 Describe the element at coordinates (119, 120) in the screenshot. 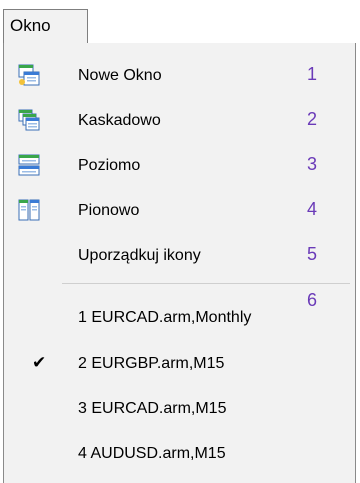

I see `menu-item-label: Kaskadowo` at that location.